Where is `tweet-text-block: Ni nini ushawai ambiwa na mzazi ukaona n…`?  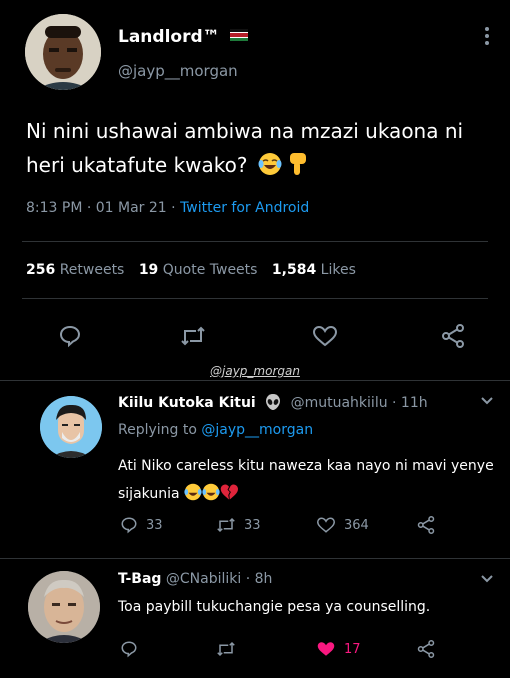 tweet-text-block: Ni nini ushawai ambiwa na mzazi ukaona n… is located at coordinates (262, 148).